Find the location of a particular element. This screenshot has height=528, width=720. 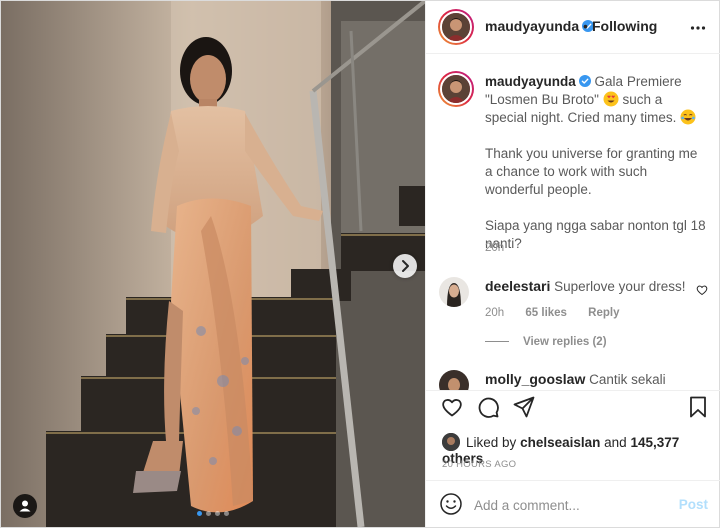

add-comment-bar: Post is located at coordinates (573, 503).